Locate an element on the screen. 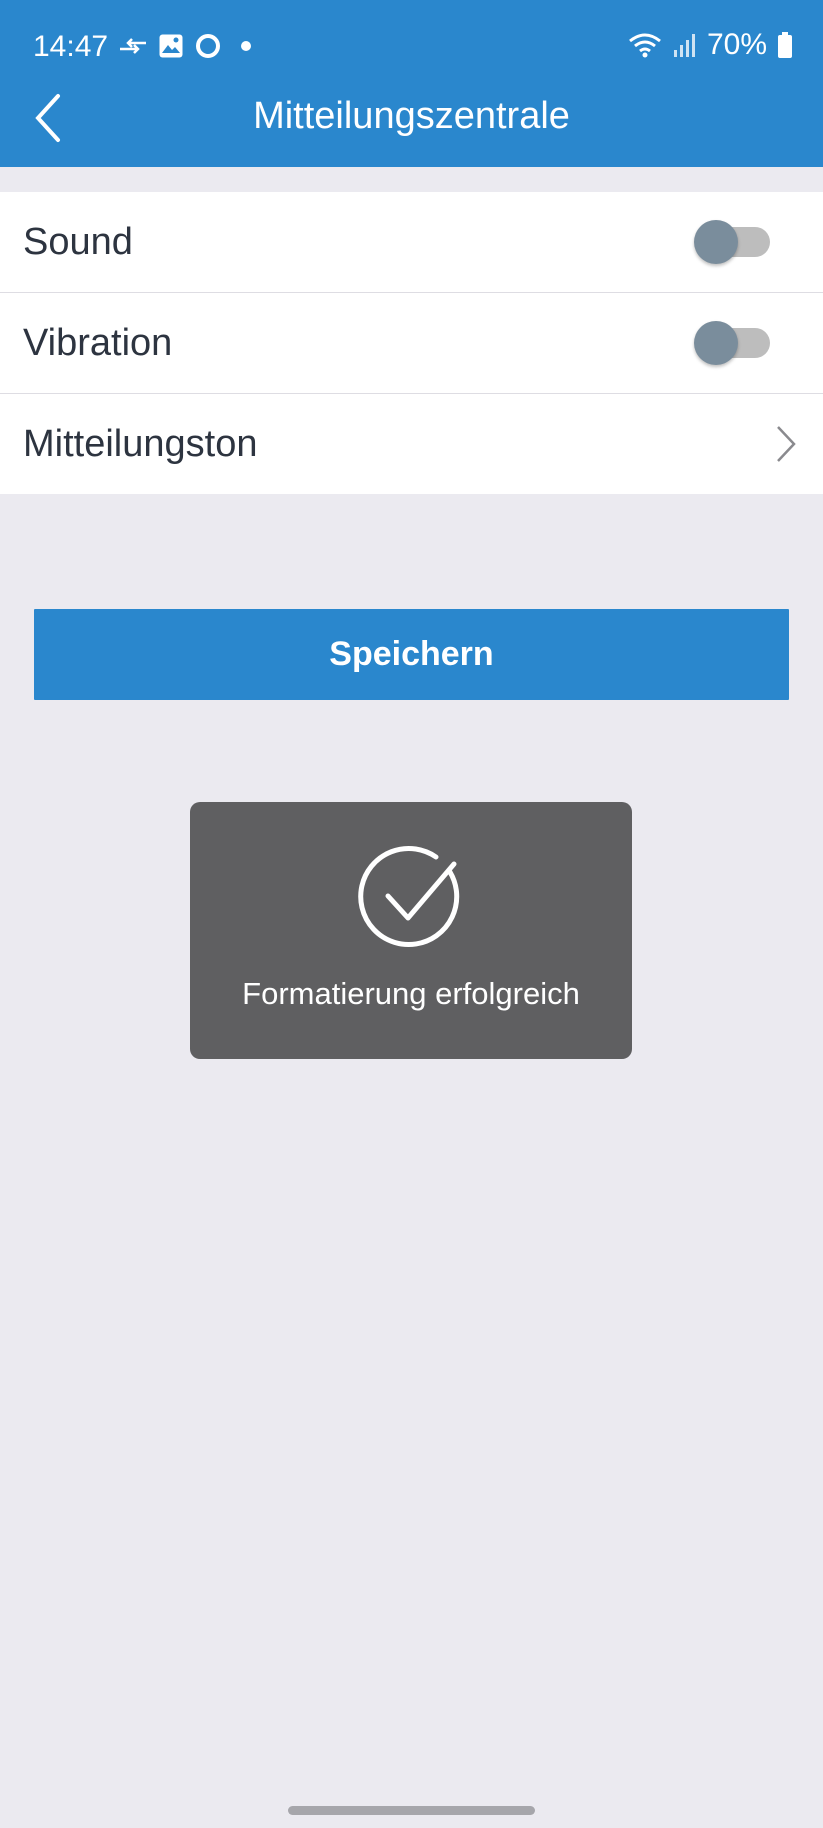 This screenshot has height=1828, width=823. notification-tone-row: Mitteilungston is located at coordinates (411, 444).